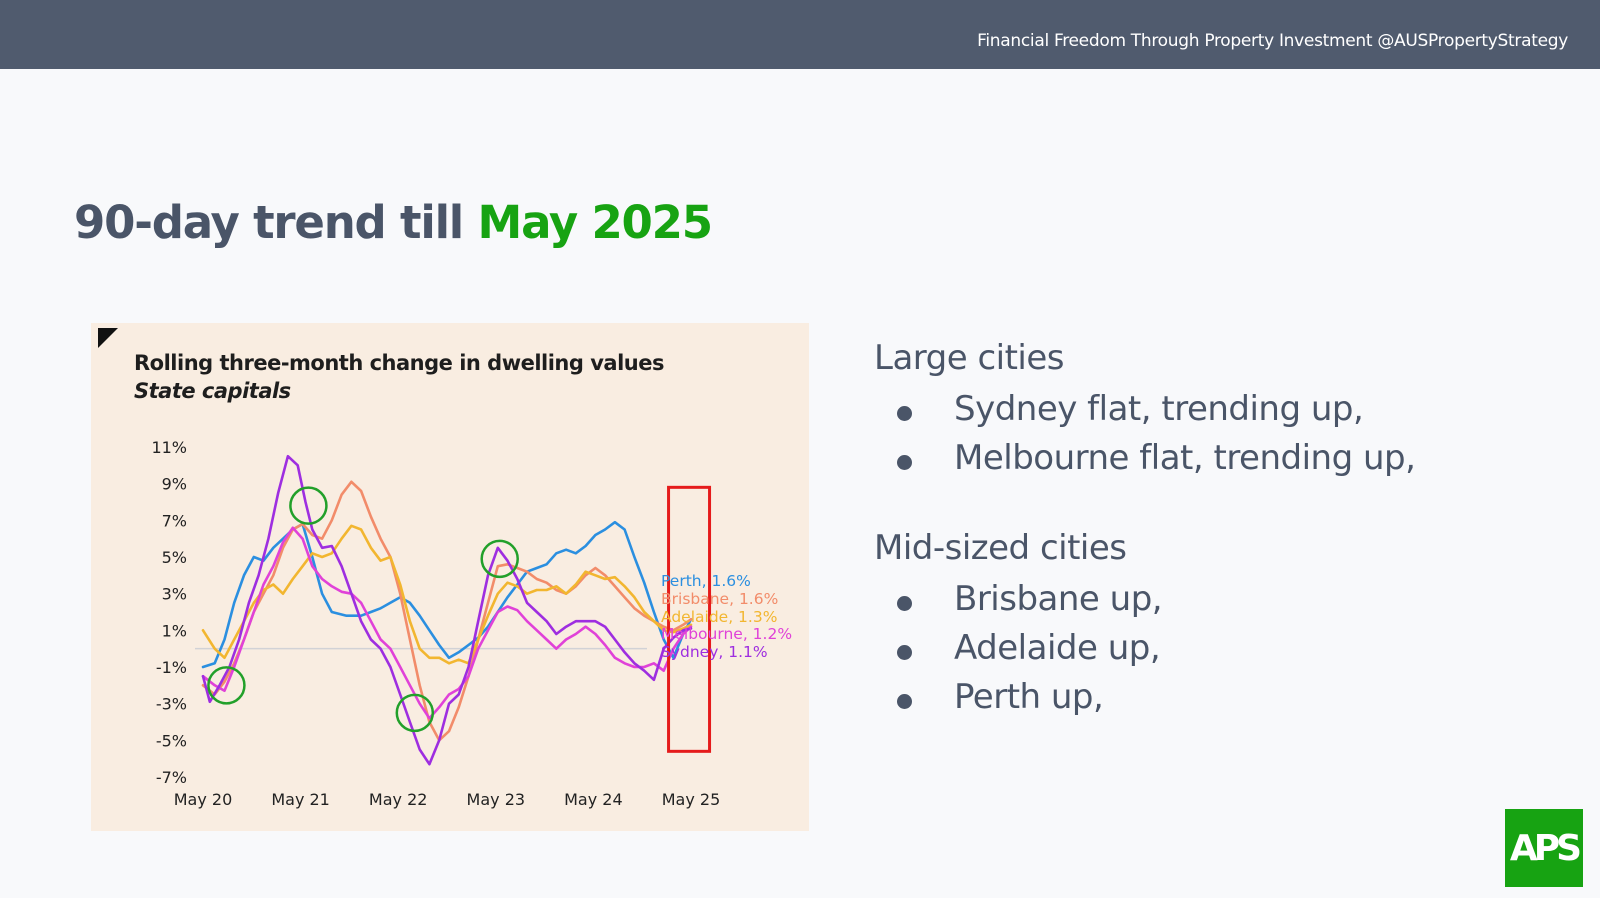 The width and height of the screenshot is (1600, 898). I want to click on list-item: Brisbane up,, so click(1144, 599).